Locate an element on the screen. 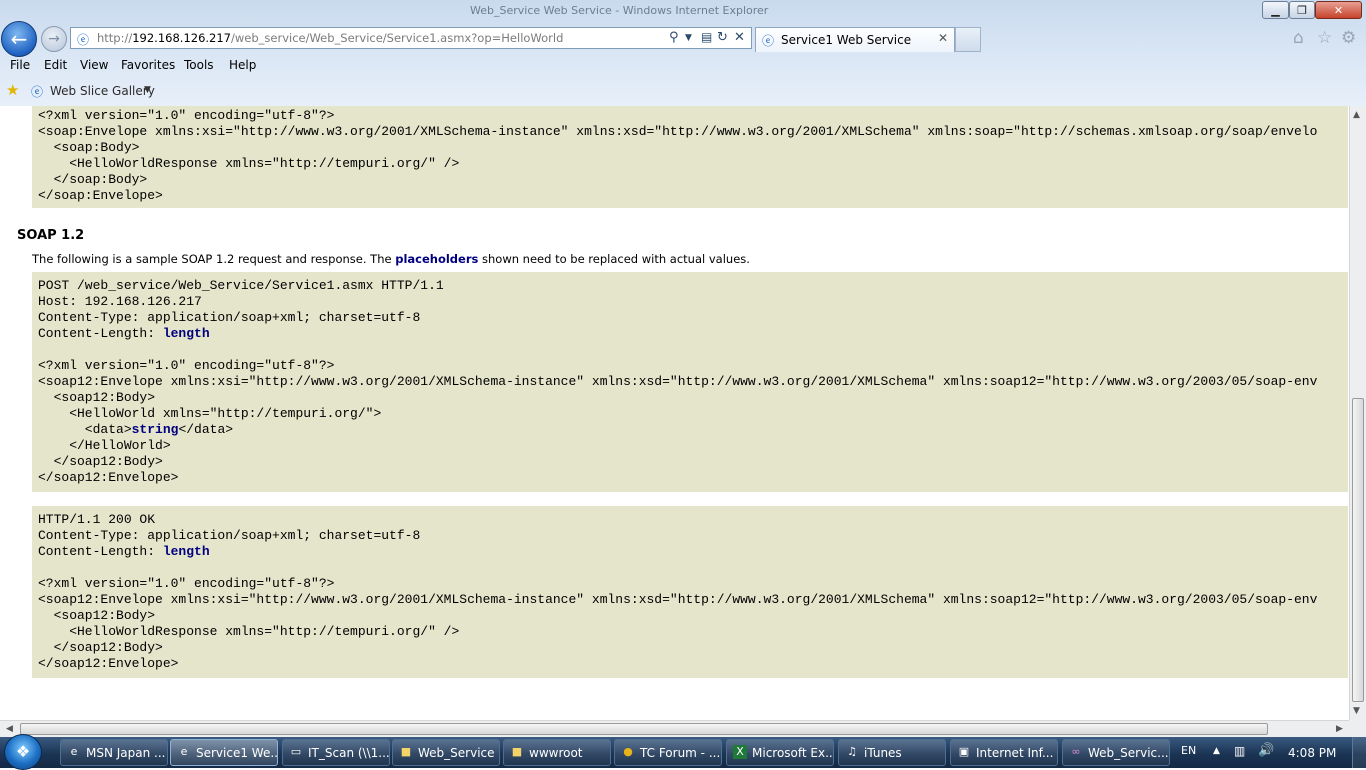 The width and height of the screenshot is (1366, 770). vertical-scroll-thumb is located at coordinates (1358, 550).